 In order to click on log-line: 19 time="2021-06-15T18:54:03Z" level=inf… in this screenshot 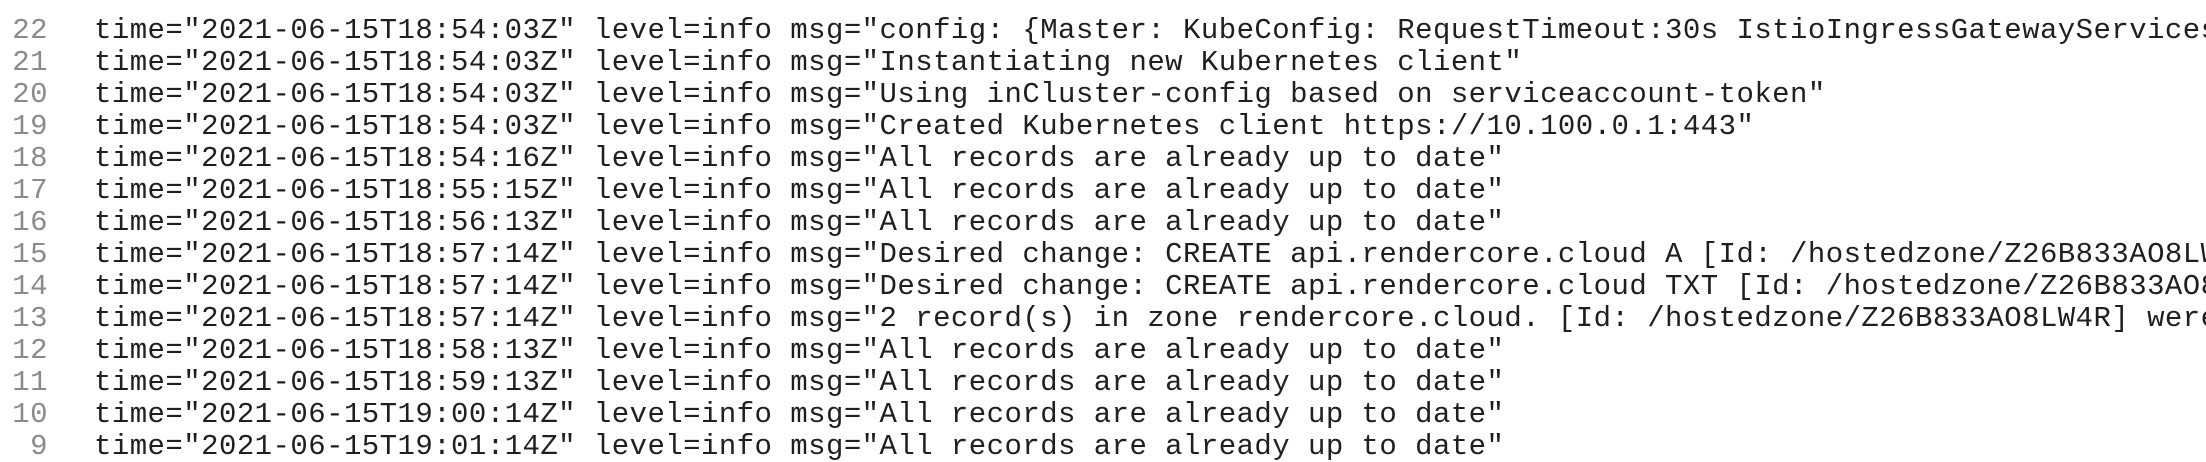, I will do `click(1103, 126)`.